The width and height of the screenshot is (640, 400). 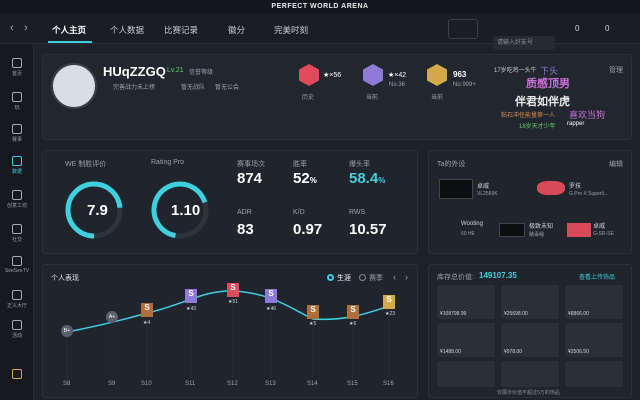 I want to click on rank-point-s16: S, so click(x=389, y=302).